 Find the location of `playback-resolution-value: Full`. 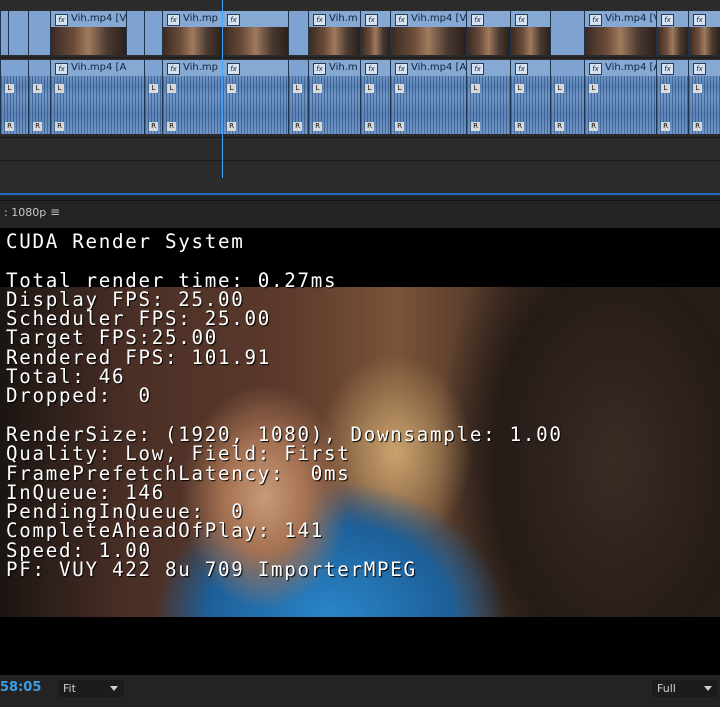

playback-resolution-value: Full is located at coordinates (666, 688).